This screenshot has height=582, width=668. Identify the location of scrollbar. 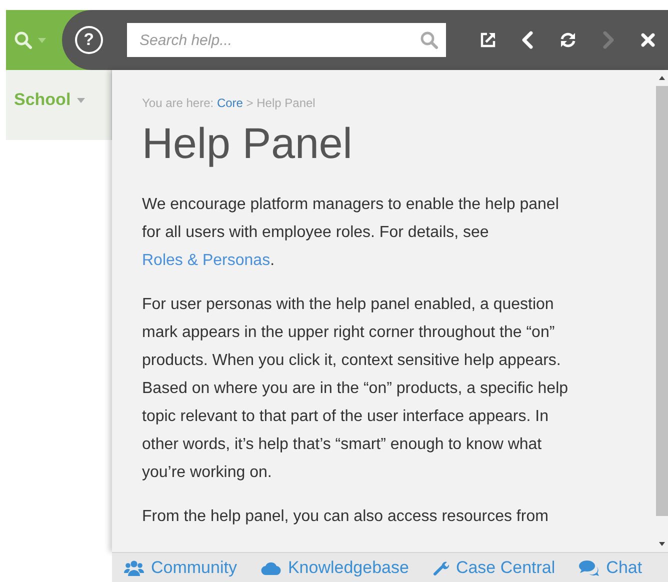
(661, 311).